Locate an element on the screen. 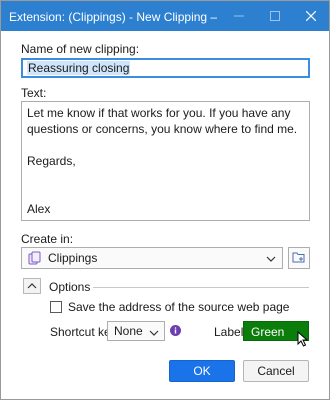  create-in-label: Create in: is located at coordinates (47, 239).